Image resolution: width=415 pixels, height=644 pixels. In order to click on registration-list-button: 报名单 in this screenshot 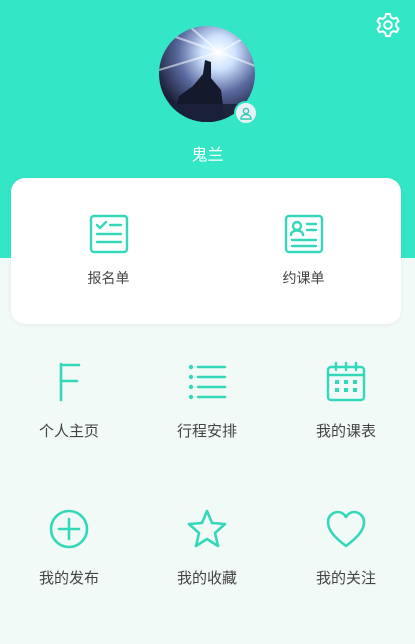, I will do `click(108, 251)`.